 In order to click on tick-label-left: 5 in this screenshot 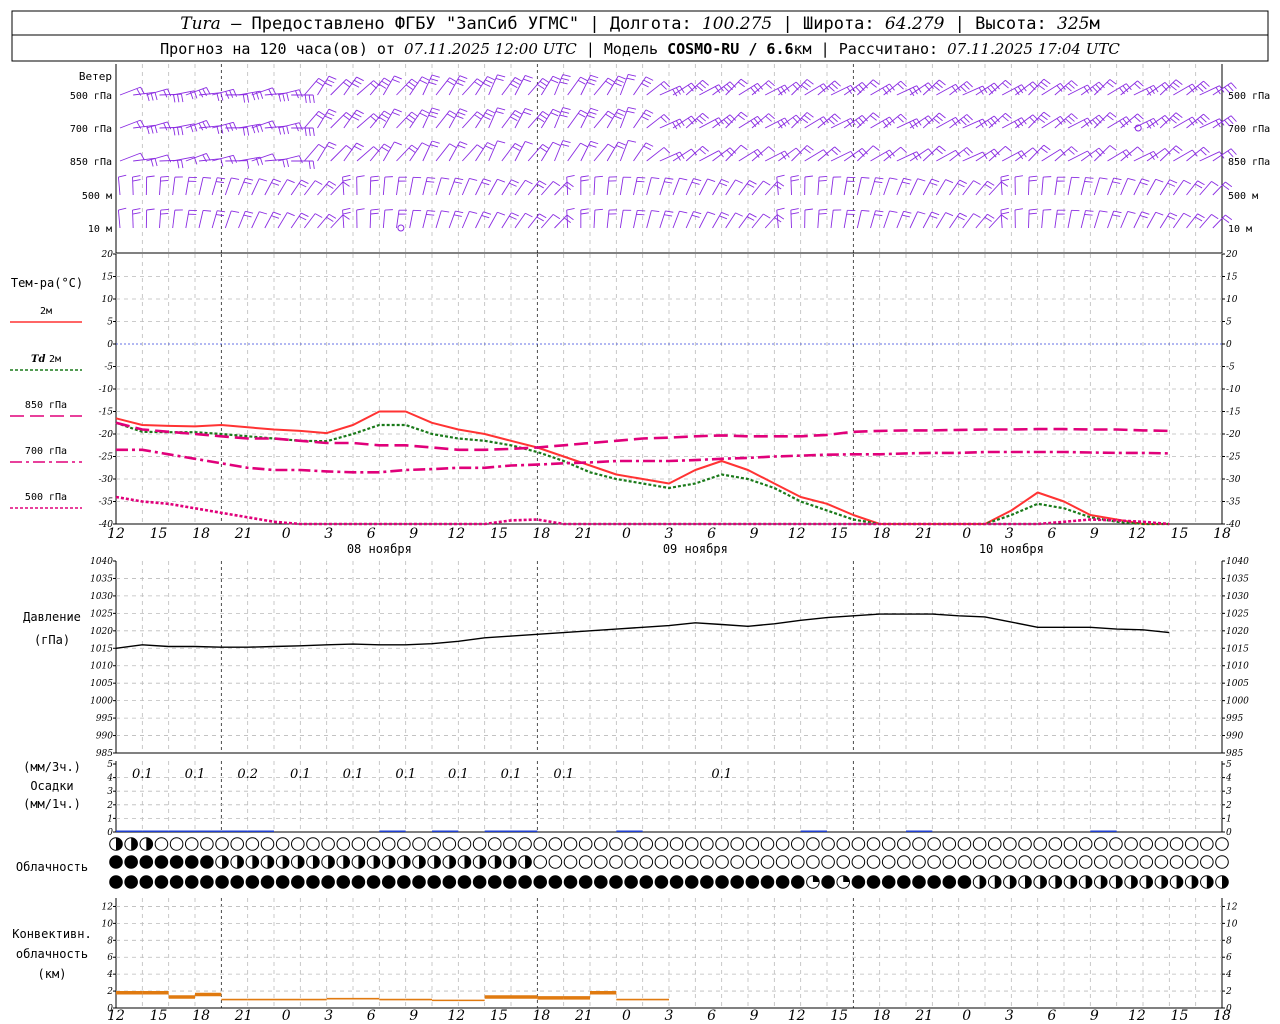, I will do `click(110, 765)`.